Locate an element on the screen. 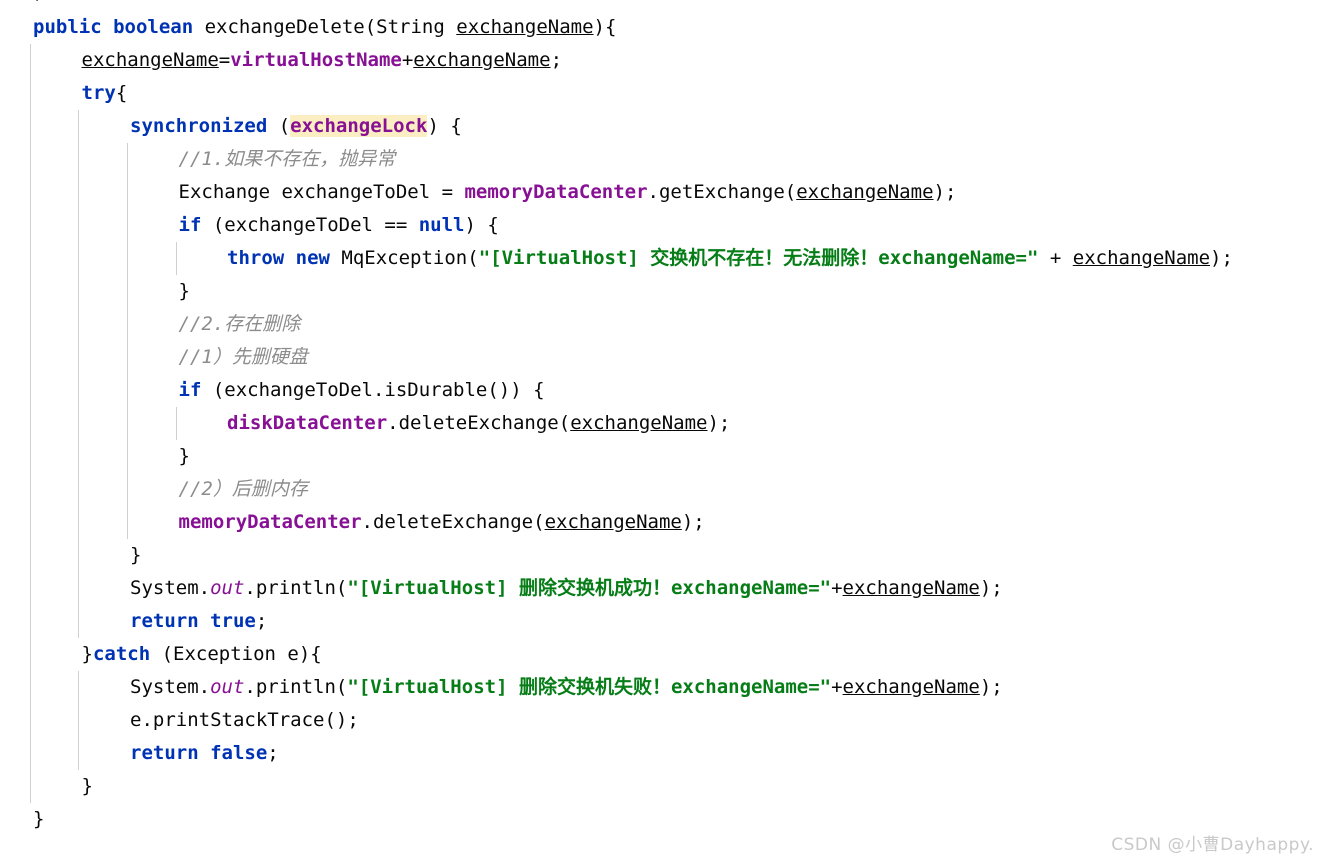  code-token-cmt: //1.如果不存在，抛异常 is located at coordinates (287, 159).